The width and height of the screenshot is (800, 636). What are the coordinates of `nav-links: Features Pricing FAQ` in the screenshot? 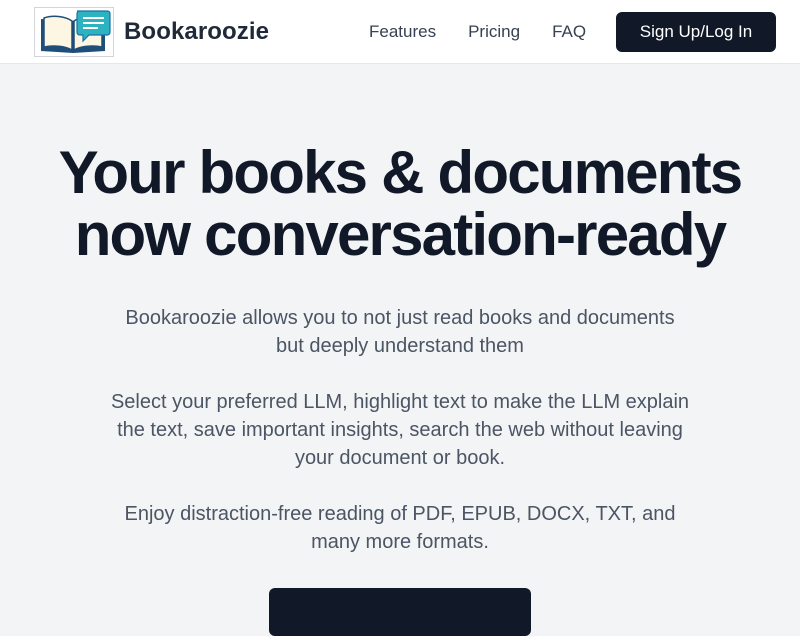 It's located at (477, 32).